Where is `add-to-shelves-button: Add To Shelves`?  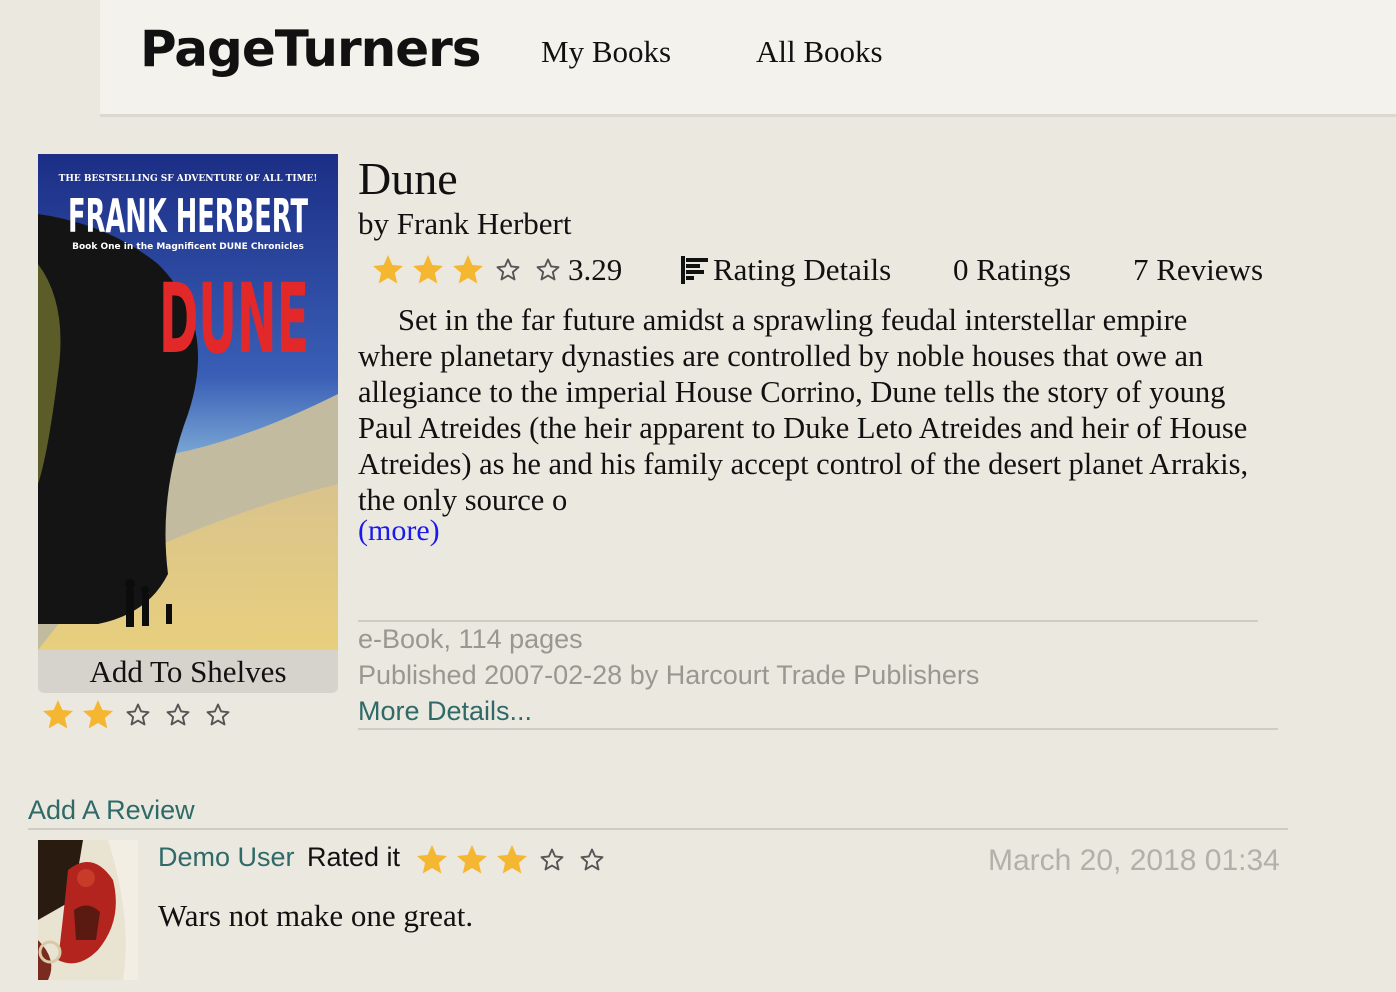 add-to-shelves-button: Add To Shelves is located at coordinates (188, 671).